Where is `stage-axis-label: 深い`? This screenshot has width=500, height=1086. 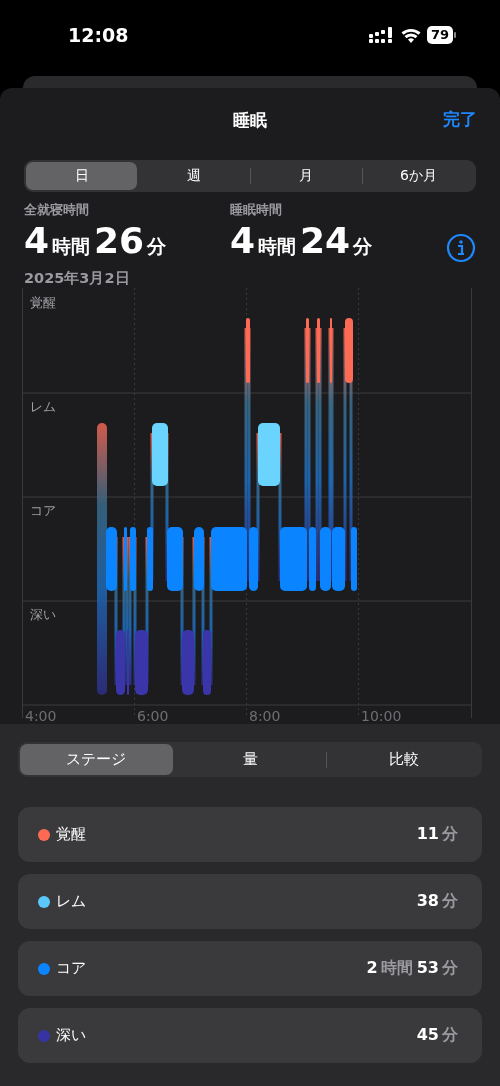
stage-axis-label: 深い is located at coordinates (43, 615).